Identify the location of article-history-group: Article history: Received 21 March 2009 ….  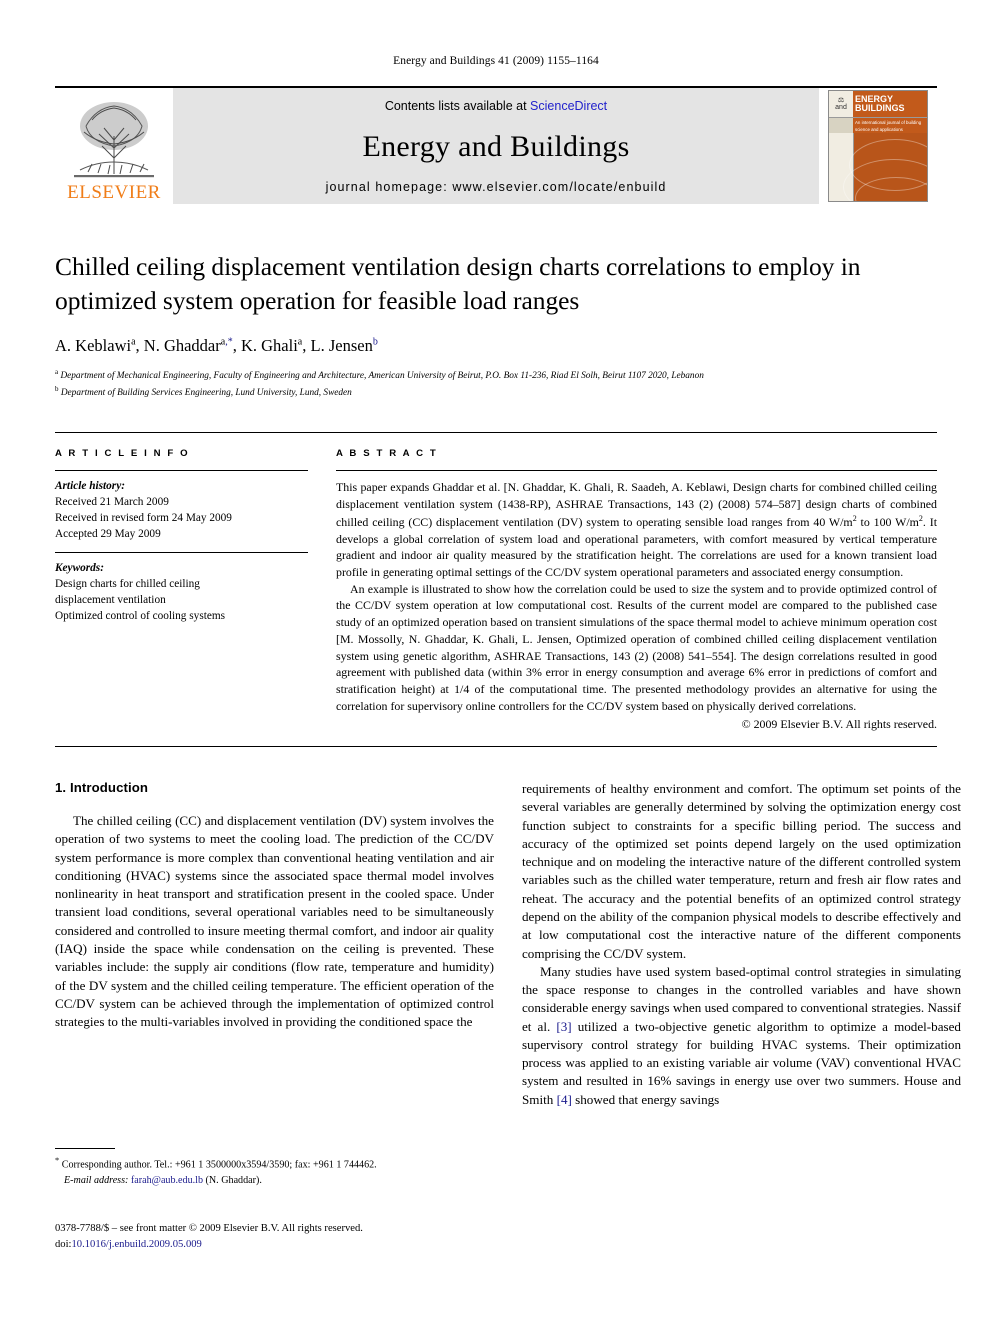
(181, 511).